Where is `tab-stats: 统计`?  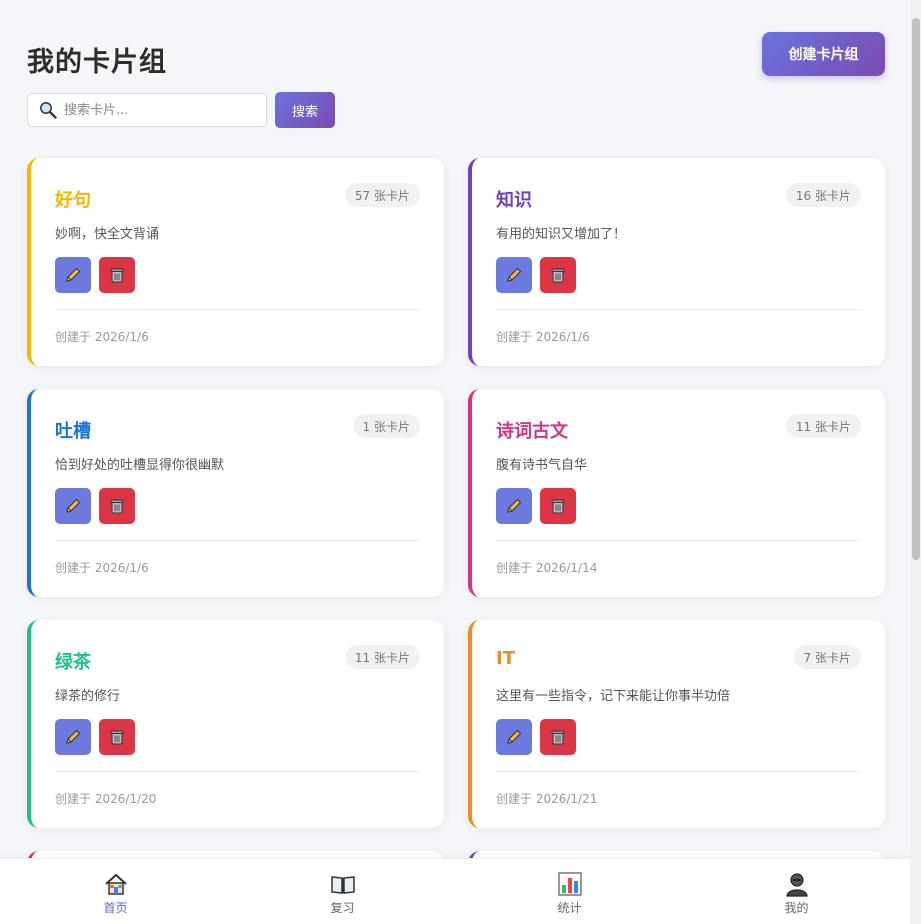 tab-stats: 统计 is located at coordinates (569, 891).